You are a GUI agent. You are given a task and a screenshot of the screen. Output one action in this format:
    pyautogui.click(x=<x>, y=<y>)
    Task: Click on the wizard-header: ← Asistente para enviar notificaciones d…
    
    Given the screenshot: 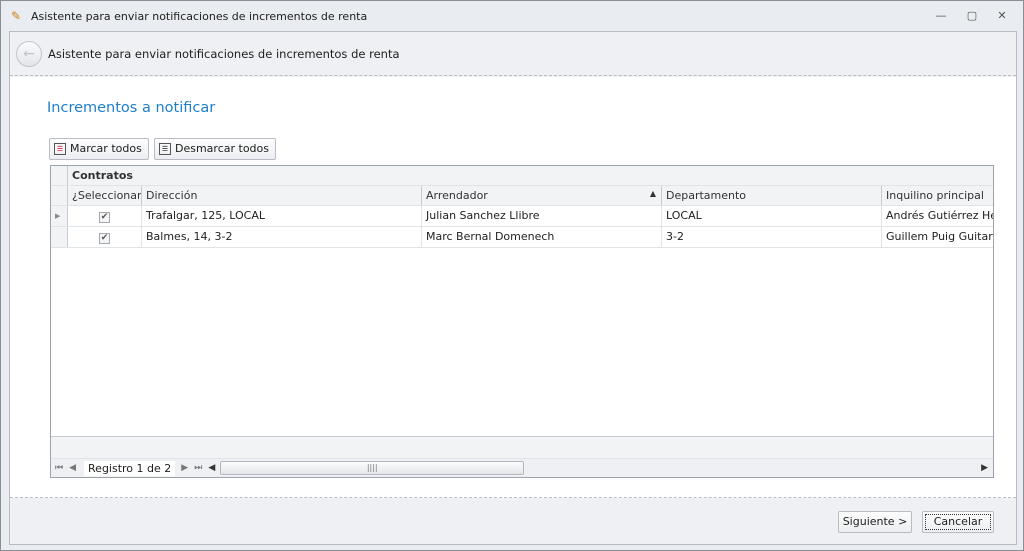 What is the action you would take?
    pyautogui.click(x=513, y=54)
    